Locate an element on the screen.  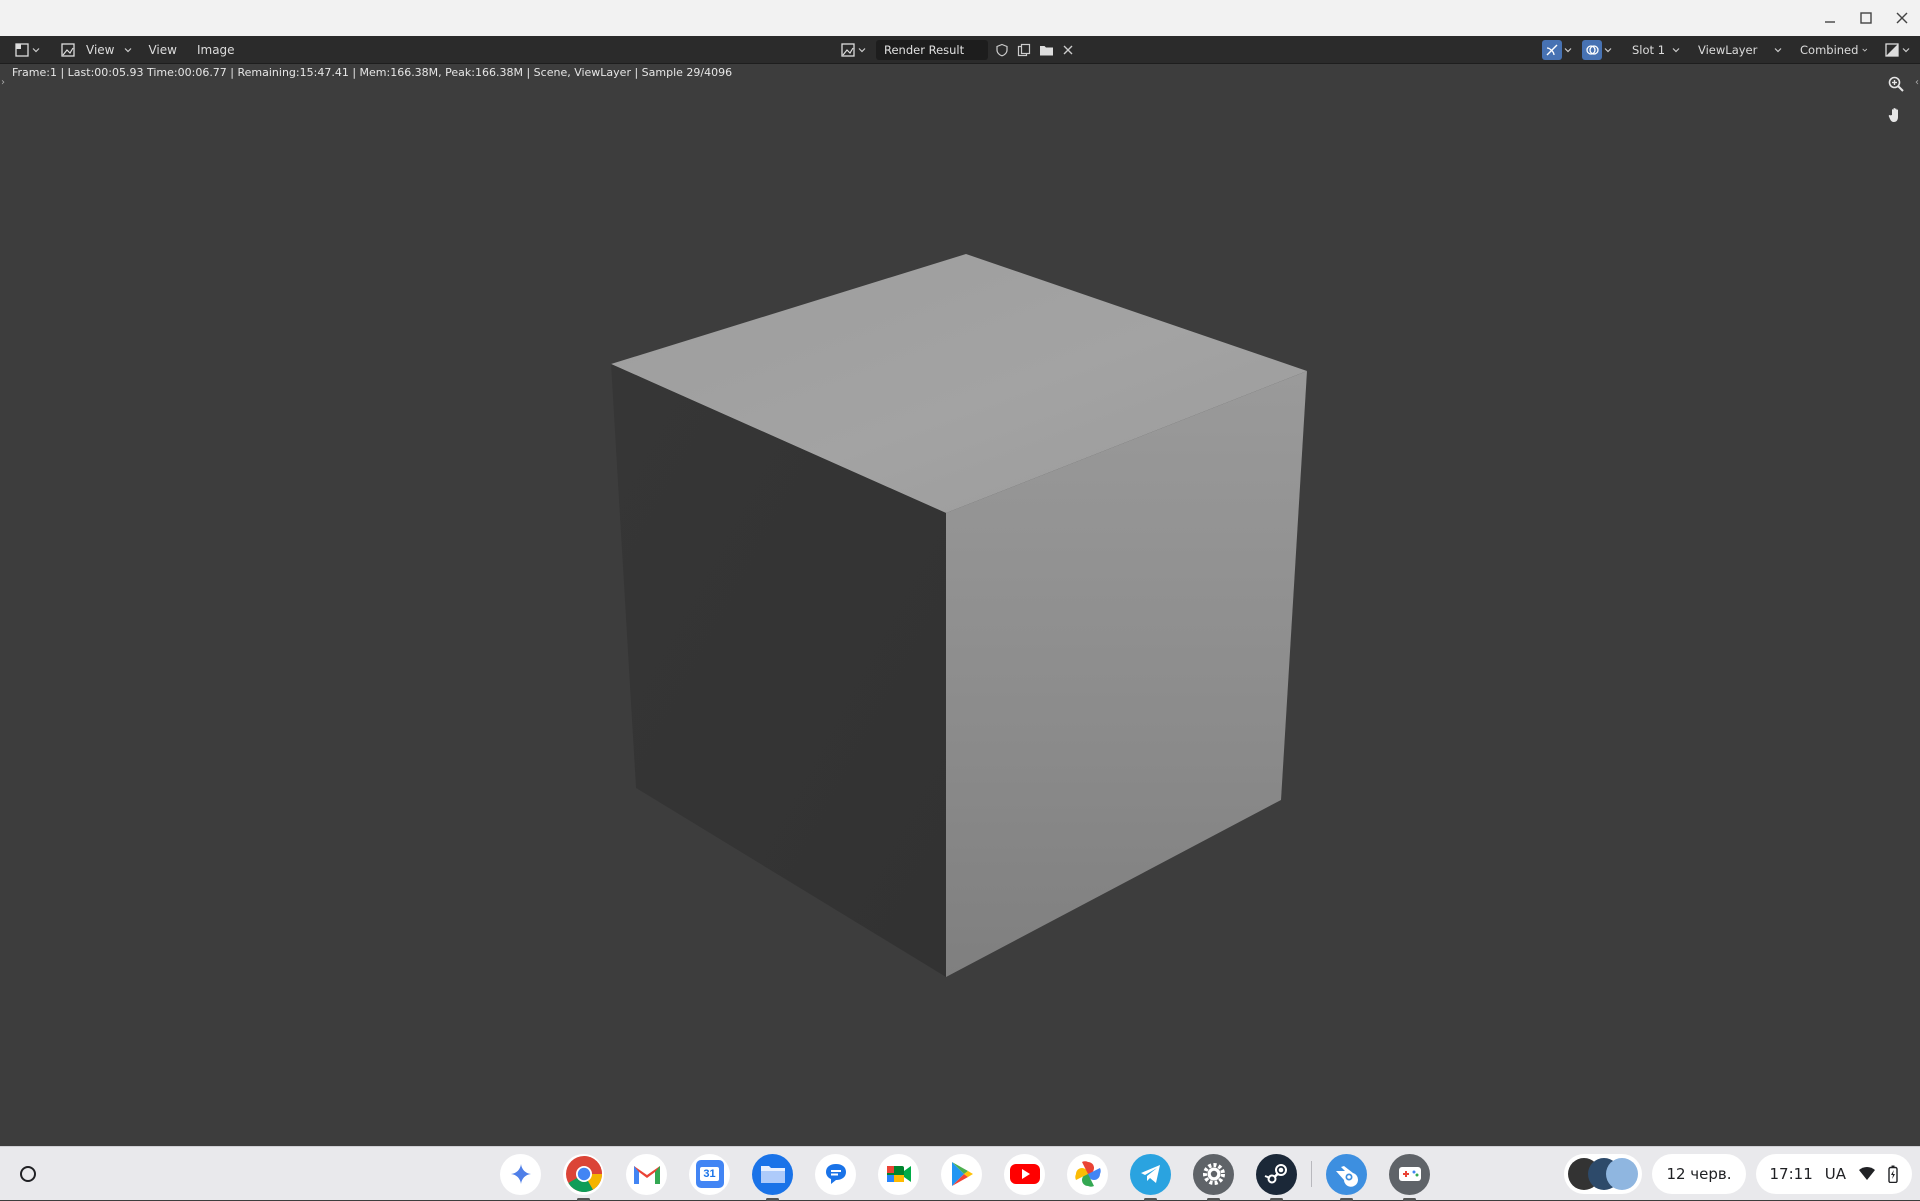
unlink-image-button is located at coordinates (1068, 50).